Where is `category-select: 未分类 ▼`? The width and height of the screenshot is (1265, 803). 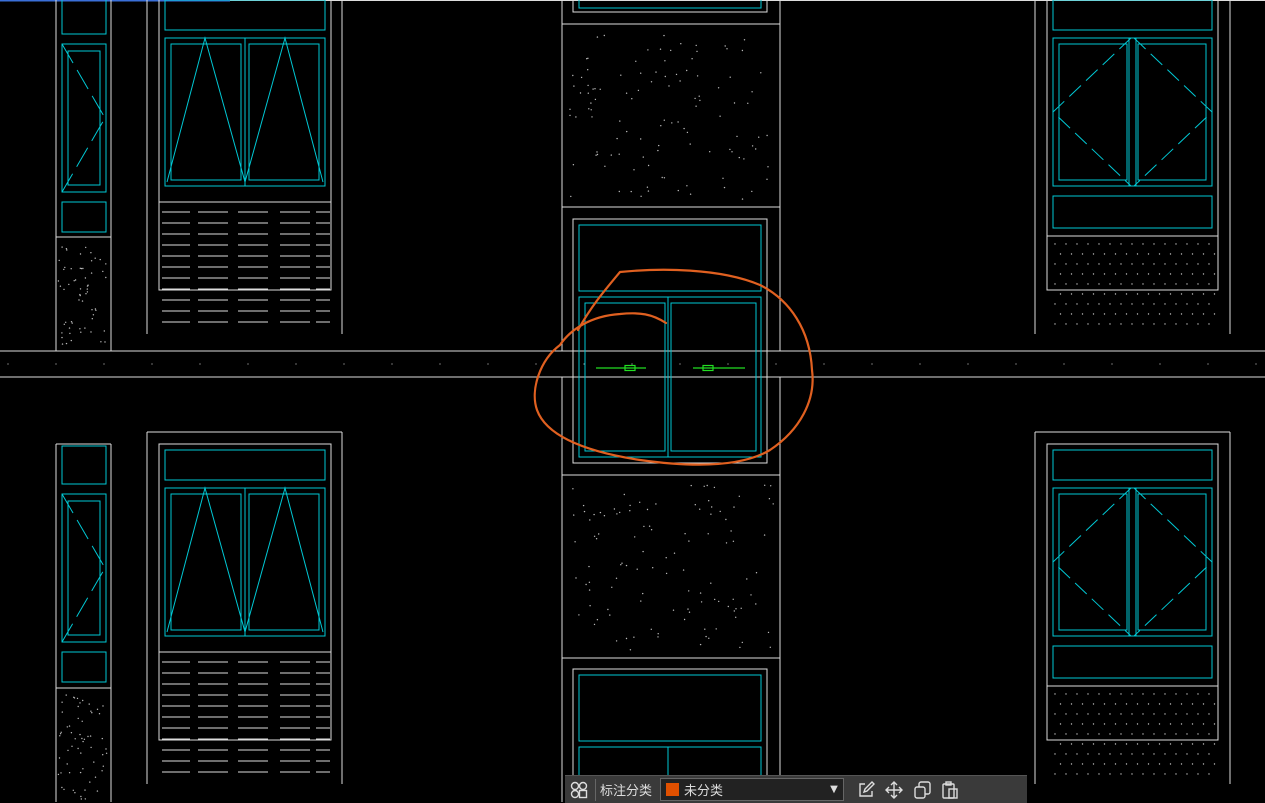 category-select: 未分类 ▼ is located at coordinates (752, 789).